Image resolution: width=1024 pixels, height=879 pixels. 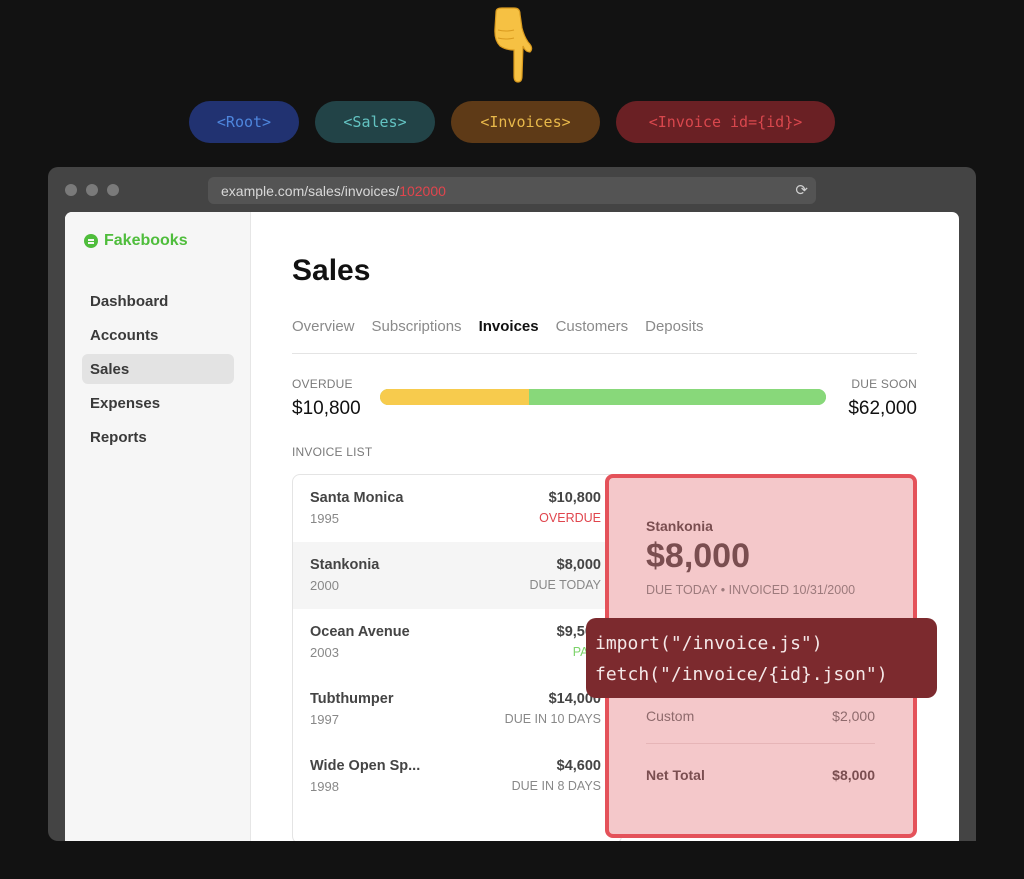 I want to click on logo-icon, so click(x=91, y=241).